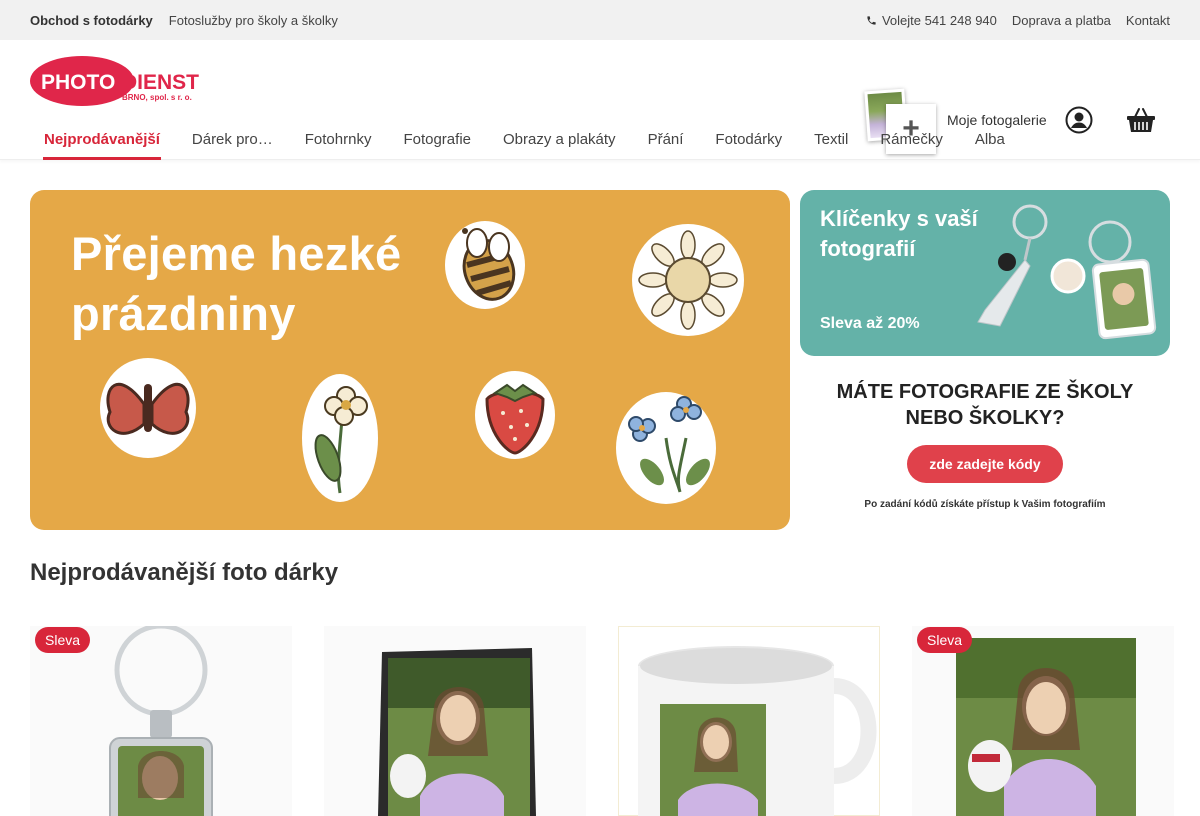 The width and height of the screenshot is (1200, 816). I want to click on svg-text: DIENST, so click(160, 82).